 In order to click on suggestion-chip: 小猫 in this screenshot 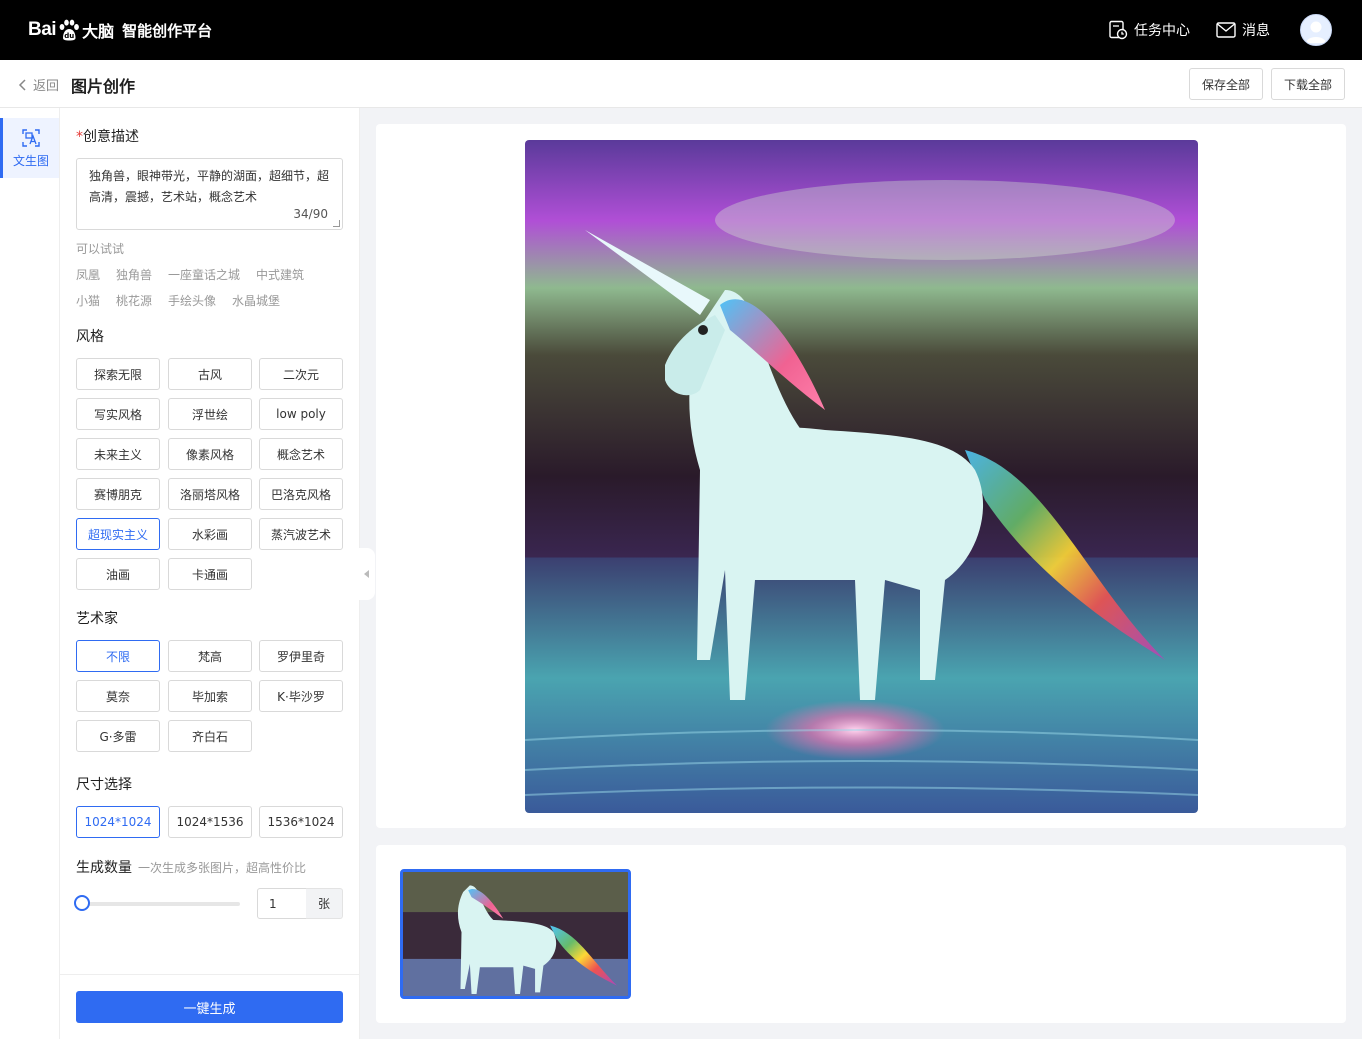, I will do `click(88, 300)`.